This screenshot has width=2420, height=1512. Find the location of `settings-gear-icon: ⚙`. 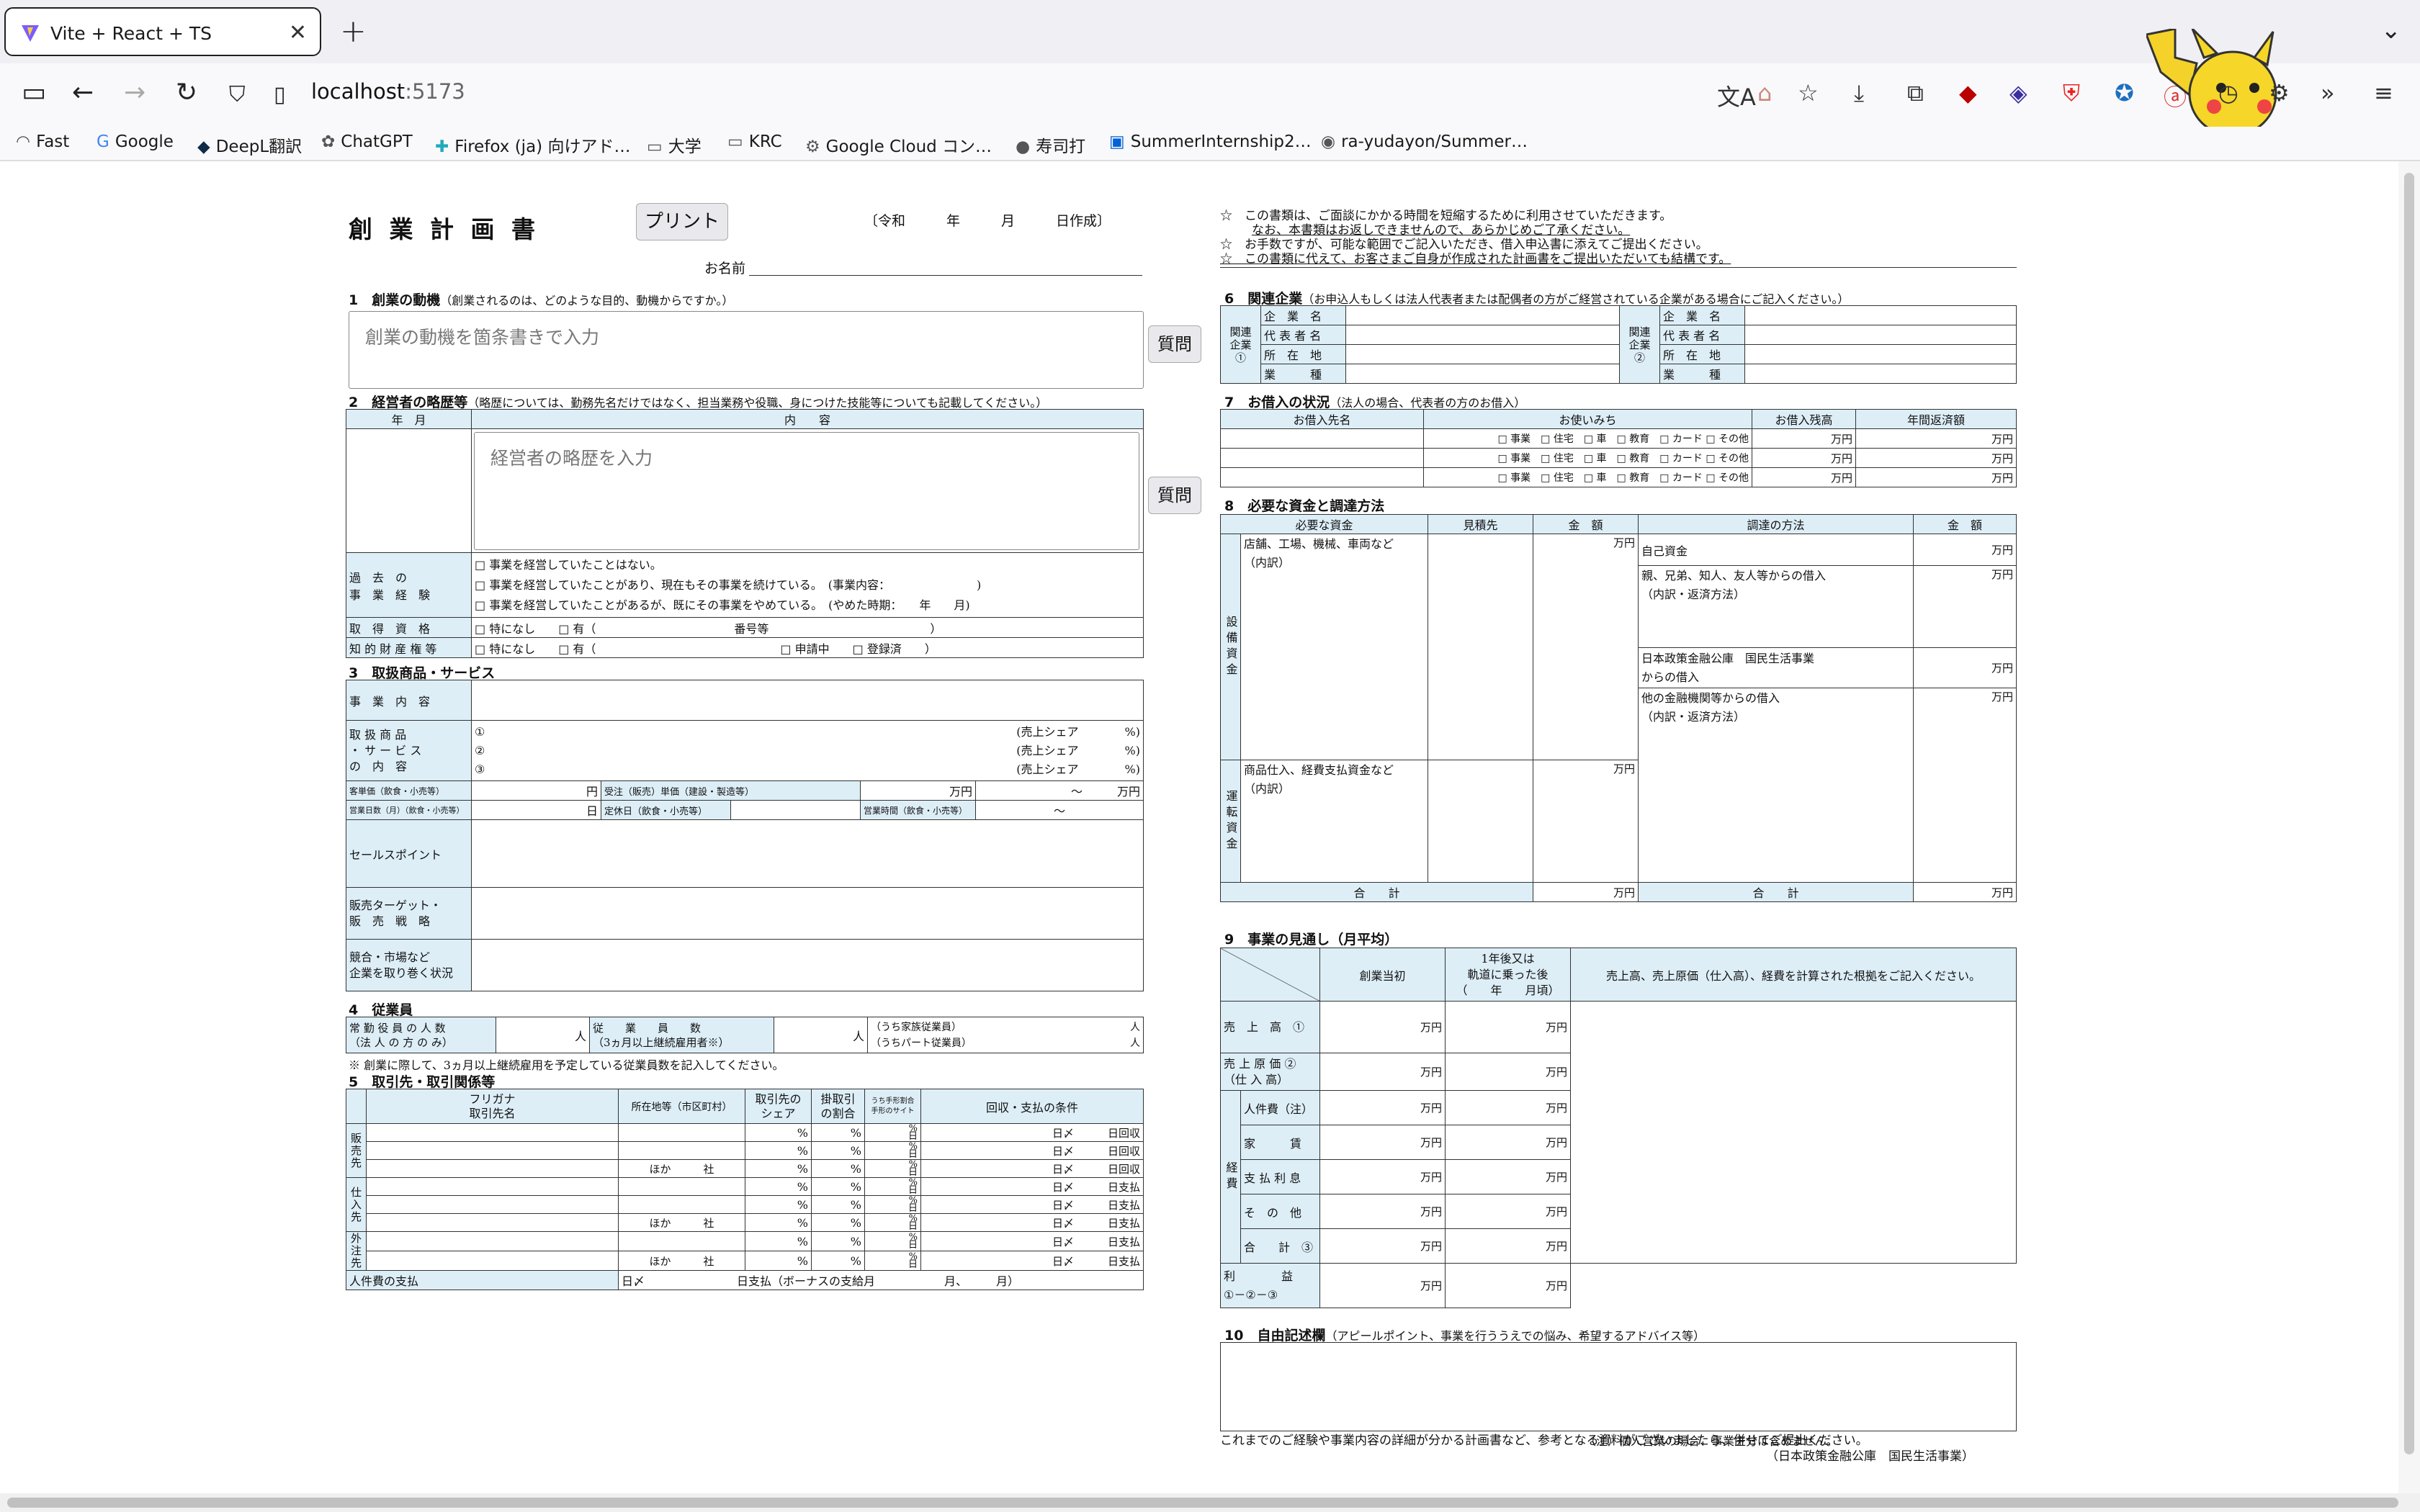

settings-gear-icon: ⚙ is located at coordinates (2279, 93).